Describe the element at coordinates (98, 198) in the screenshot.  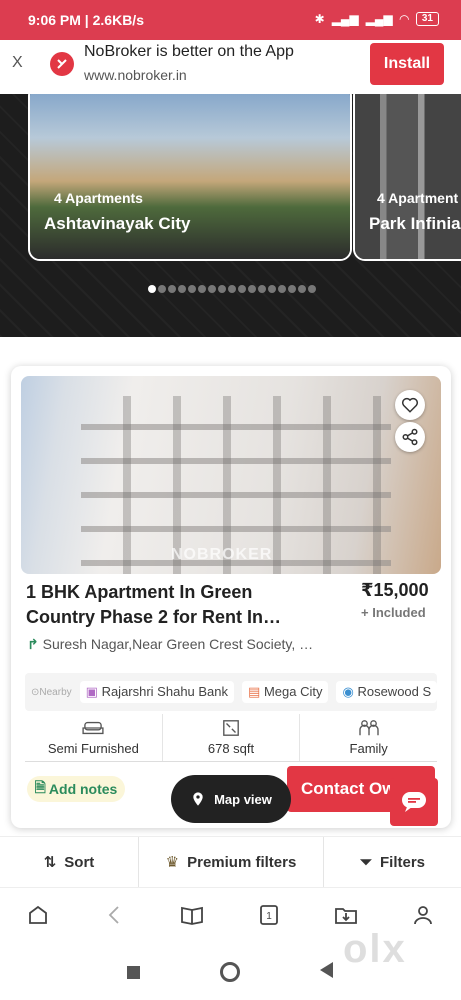
I see `slide-apartment-count: 4 Apartments` at that location.